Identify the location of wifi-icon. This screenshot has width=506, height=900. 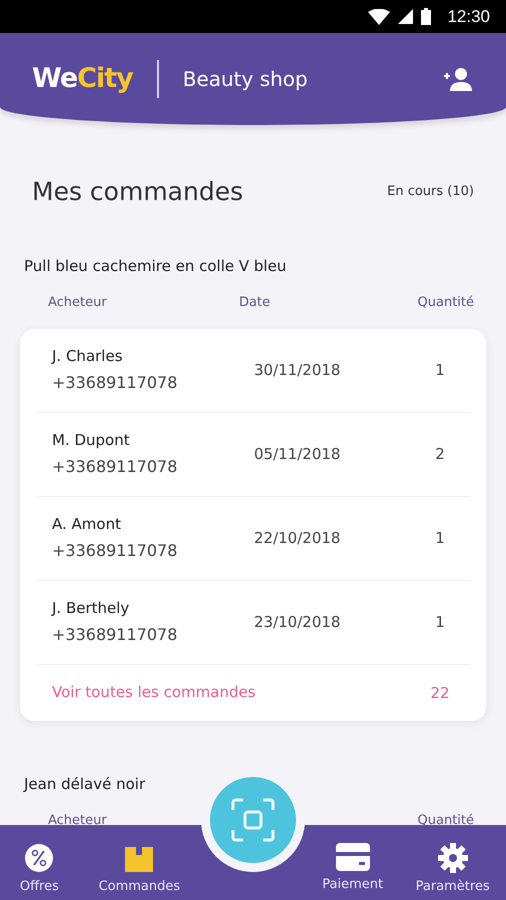
(379, 16).